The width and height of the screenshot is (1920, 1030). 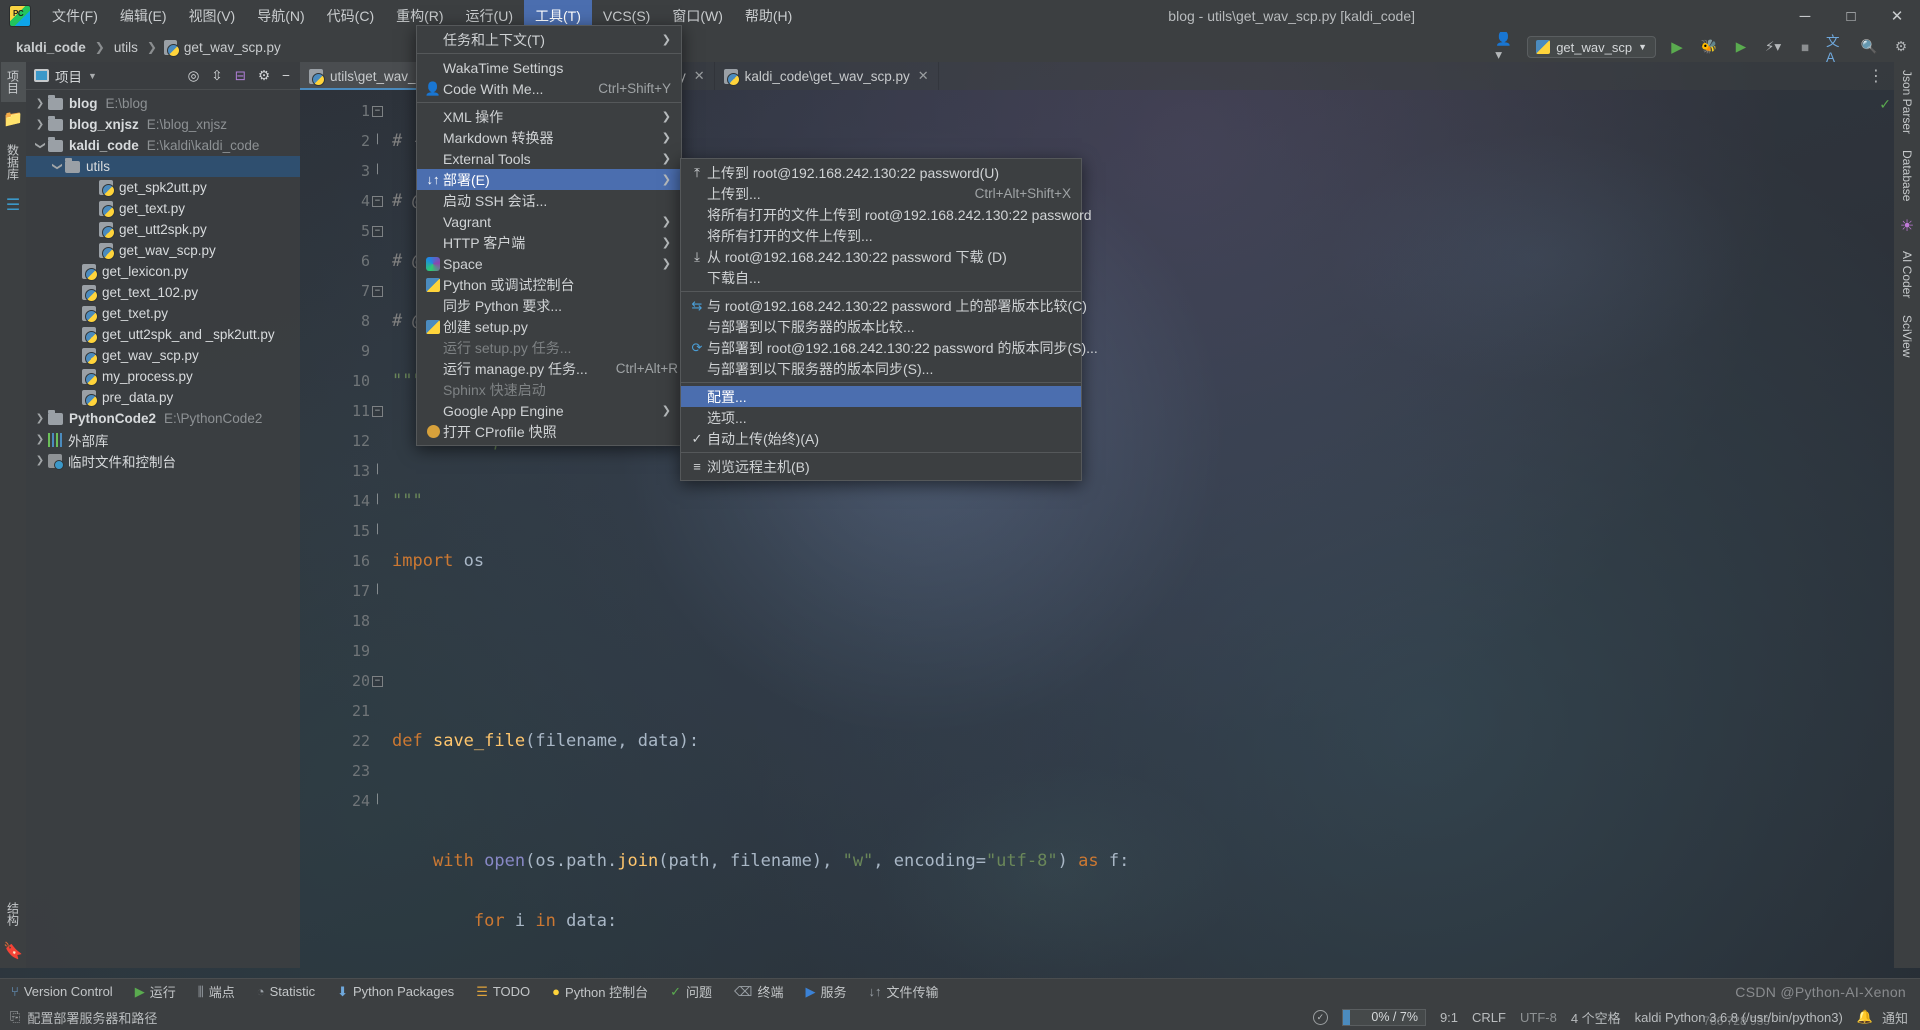 What do you see at coordinates (903, 992) in the screenshot?
I see `bottom-tool-file-transfer: ↓↑ 文件传输` at bounding box center [903, 992].